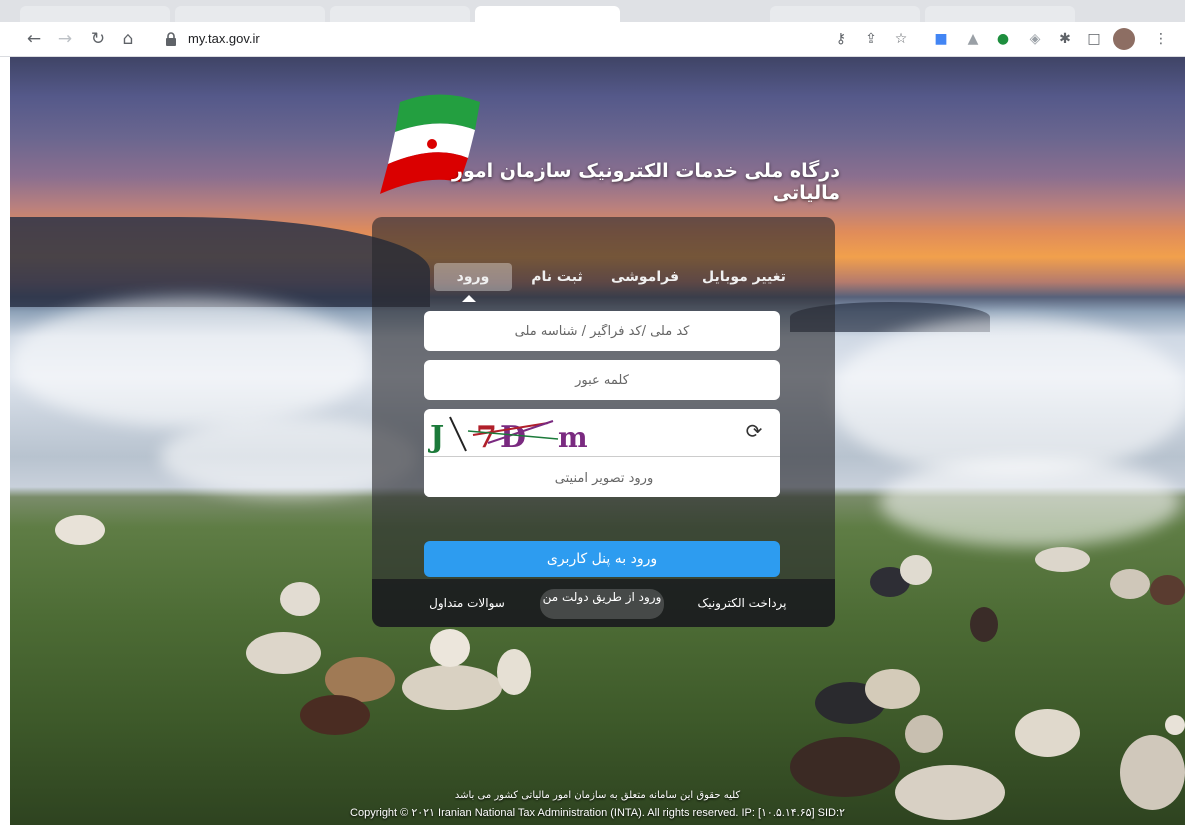 The width and height of the screenshot is (1185, 825). What do you see at coordinates (871, 39) in the screenshot?
I see `share-icon: ⇪` at bounding box center [871, 39].